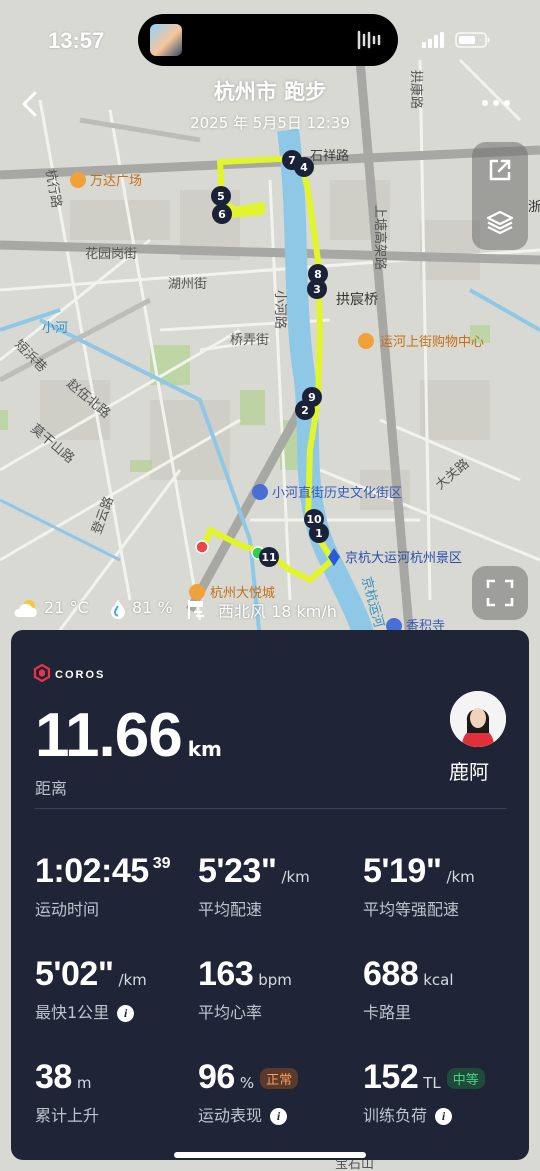 The height and width of the screenshot is (1171, 540). What do you see at coordinates (237, 871) in the screenshot?
I see `avg-pace-value: 5'23"` at bounding box center [237, 871].